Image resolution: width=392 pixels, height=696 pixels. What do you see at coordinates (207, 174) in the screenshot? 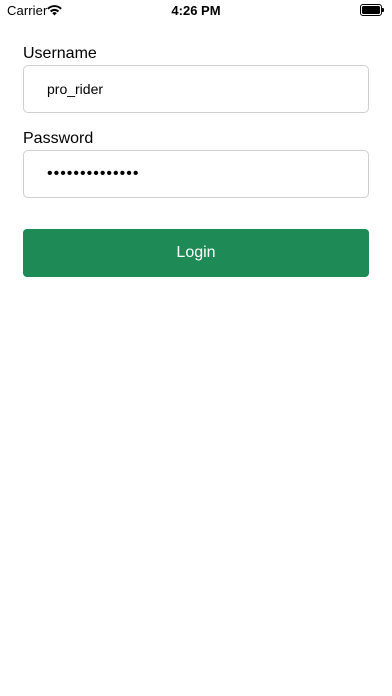
I see `password-input` at bounding box center [207, 174].